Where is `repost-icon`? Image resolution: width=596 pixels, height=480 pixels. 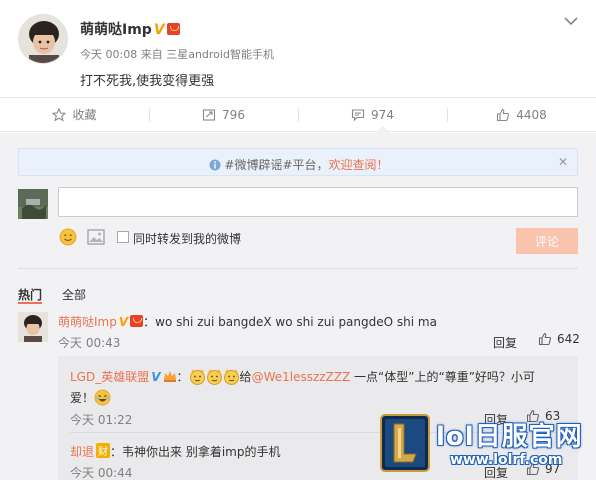
repost-icon is located at coordinates (209, 114).